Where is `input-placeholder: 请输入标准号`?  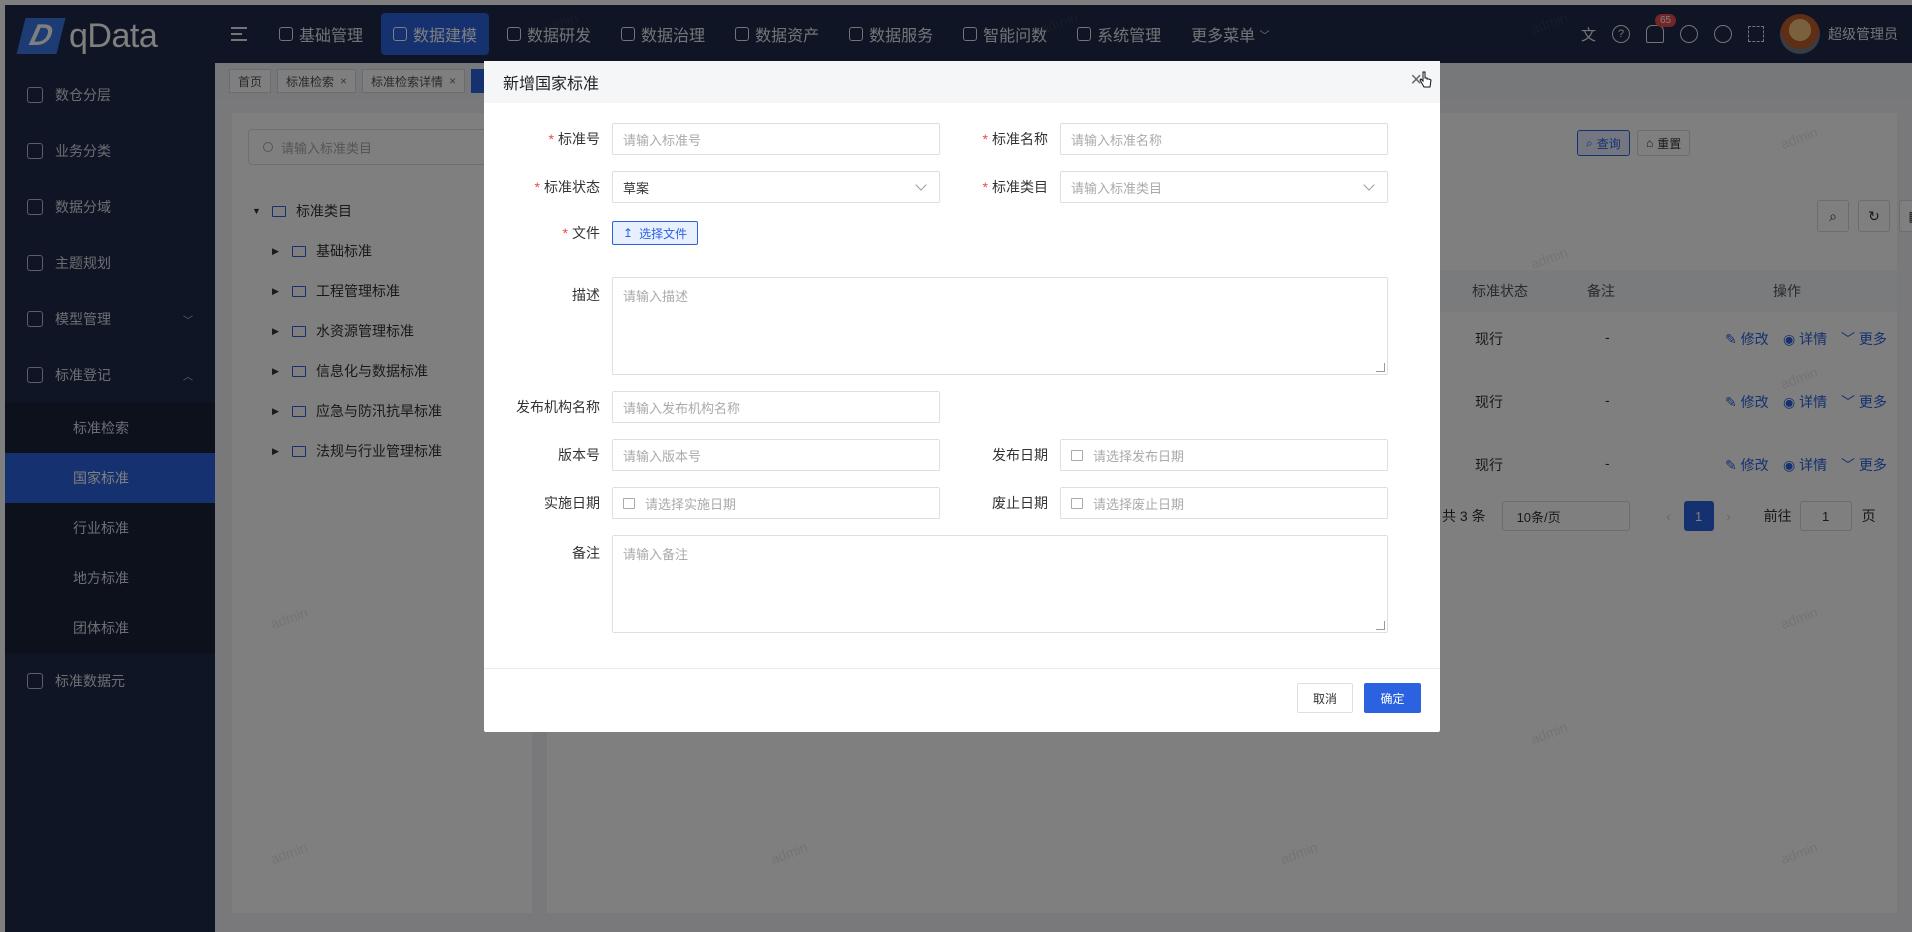
input-placeholder: 请输入标准号 is located at coordinates (662, 140).